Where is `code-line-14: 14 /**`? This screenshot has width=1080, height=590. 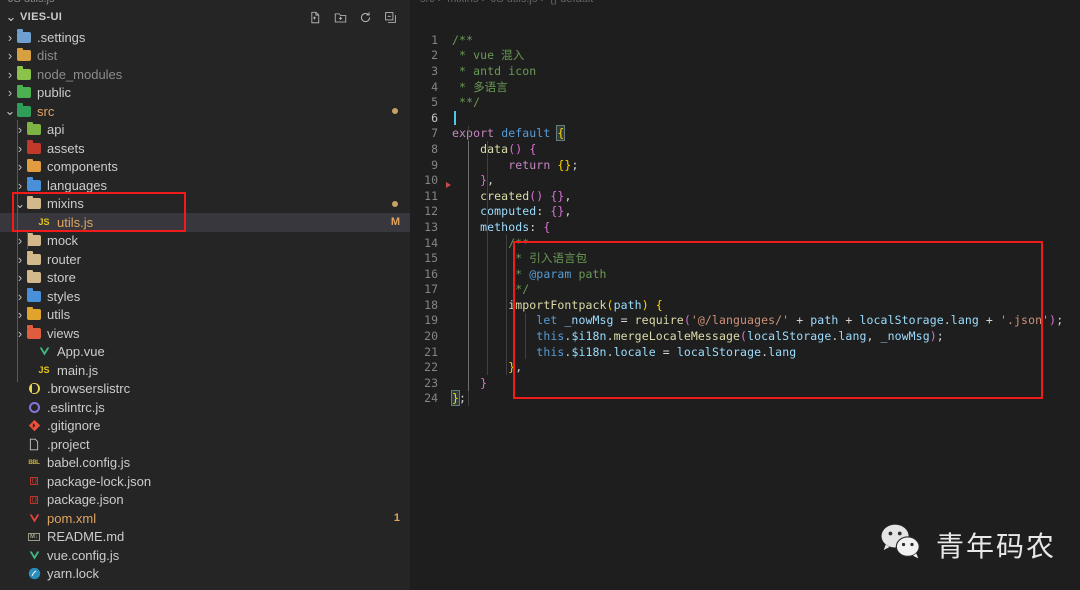 code-line-14: 14 /** is located at coordinates (745, 242).